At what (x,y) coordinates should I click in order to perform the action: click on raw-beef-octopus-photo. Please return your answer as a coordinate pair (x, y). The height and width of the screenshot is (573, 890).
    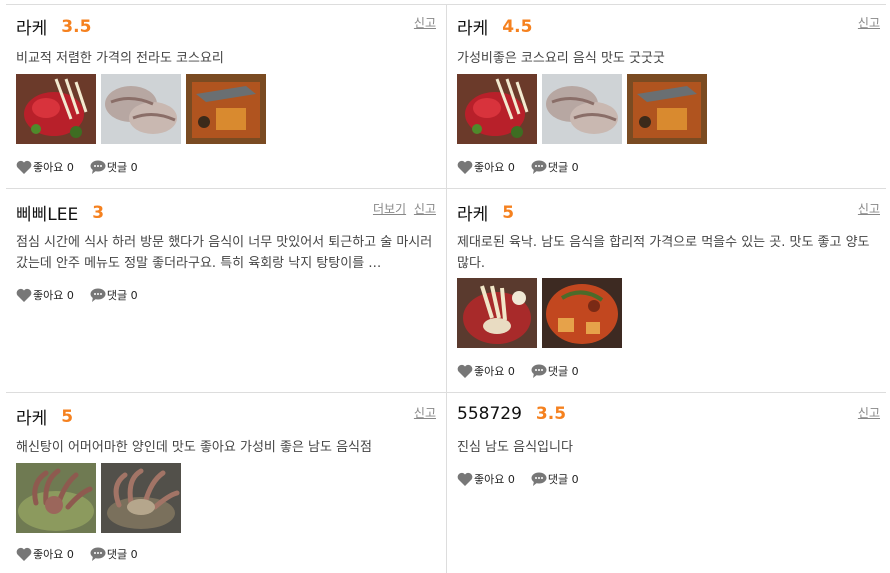
    Looking at the image, I should click on (497, 313).